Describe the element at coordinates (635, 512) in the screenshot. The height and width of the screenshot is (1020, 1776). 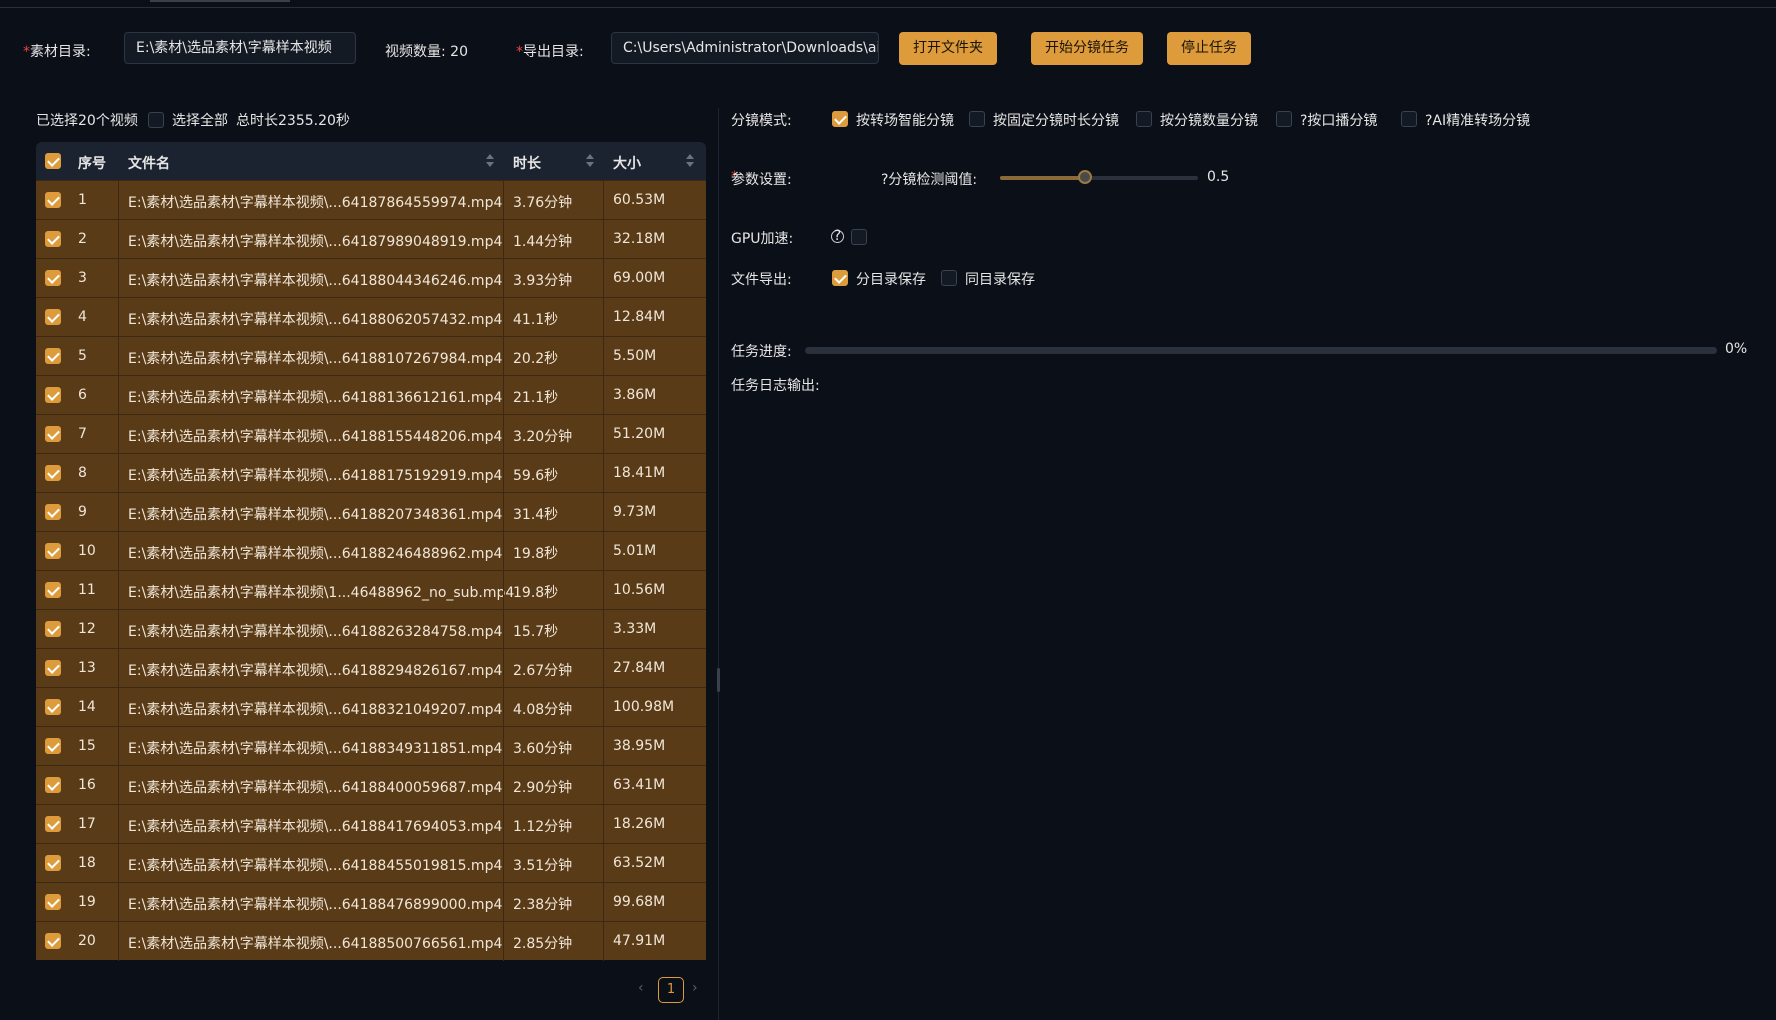
I see `row-size: 9.73M` at that location.